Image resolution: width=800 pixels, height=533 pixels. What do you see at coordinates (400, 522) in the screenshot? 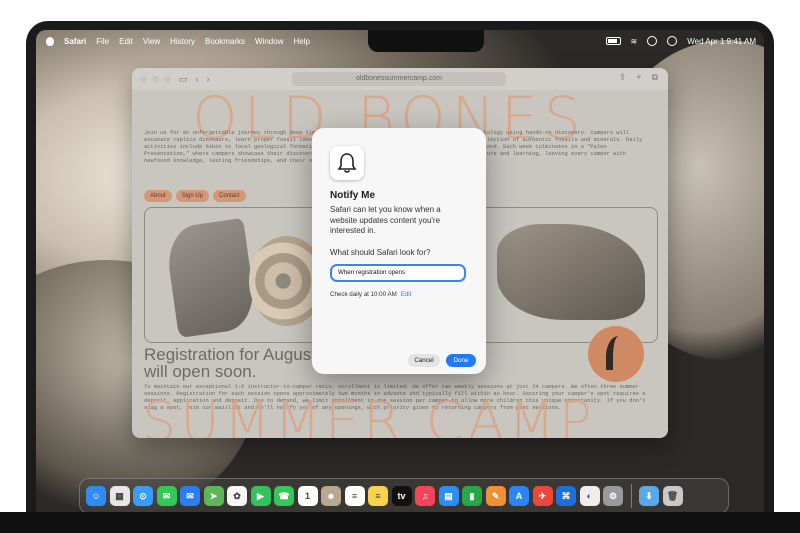
I see `laptop-bottom-bezel` at bounding box center [400, 522].